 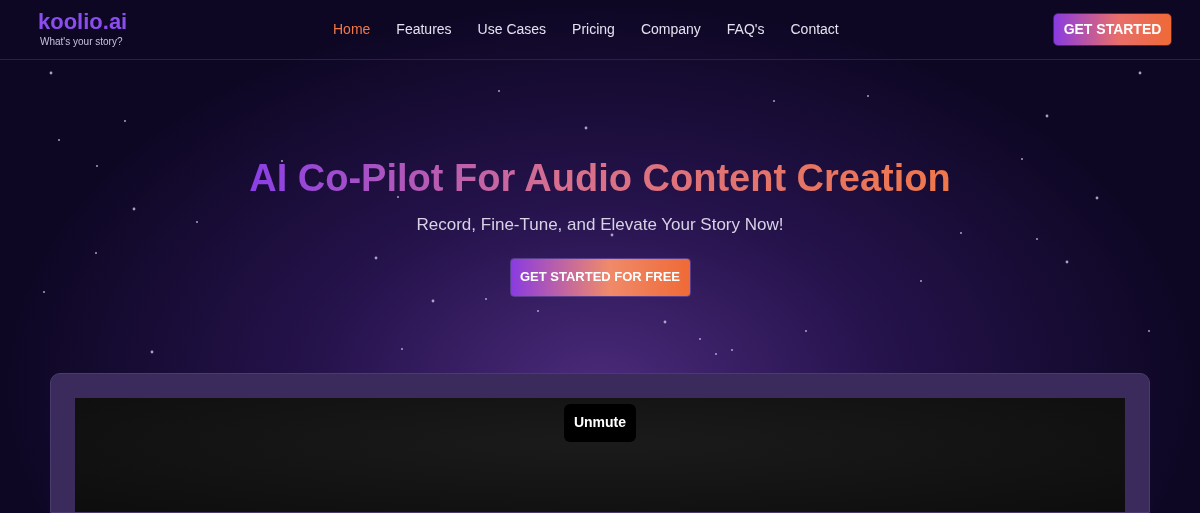 I want to click on hero-subtitle: Record, Fine-Tune, and Elevate Your Story Now!, so click(x=600, y=225).